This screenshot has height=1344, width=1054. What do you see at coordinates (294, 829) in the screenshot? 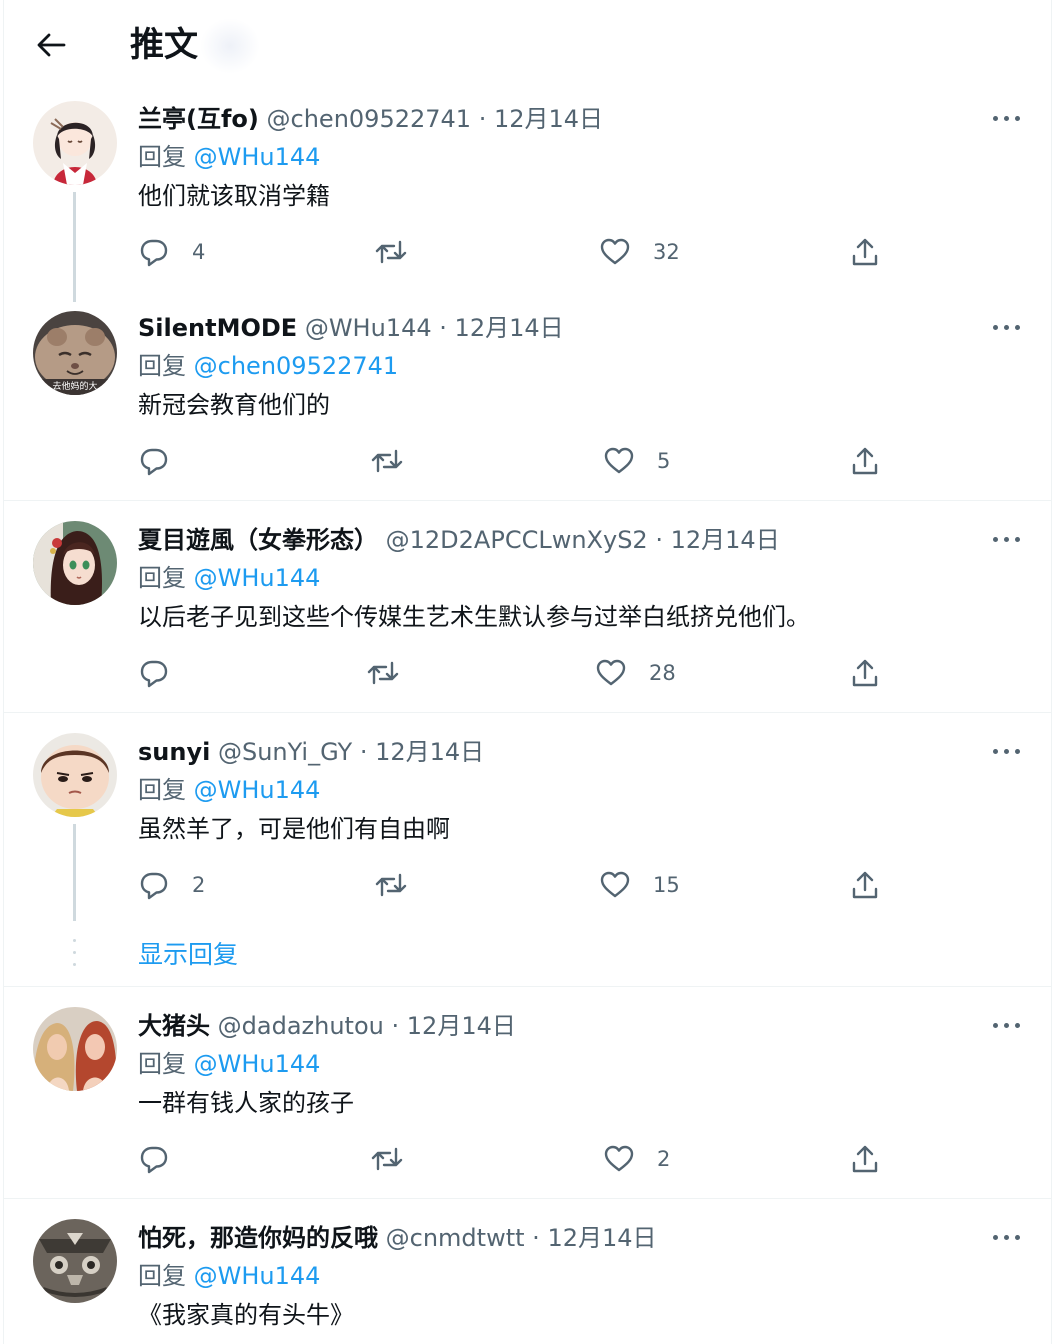
I see `tweet-text: 虽然羊了，可是他们有自由啊` at bounding box center [294, 829].